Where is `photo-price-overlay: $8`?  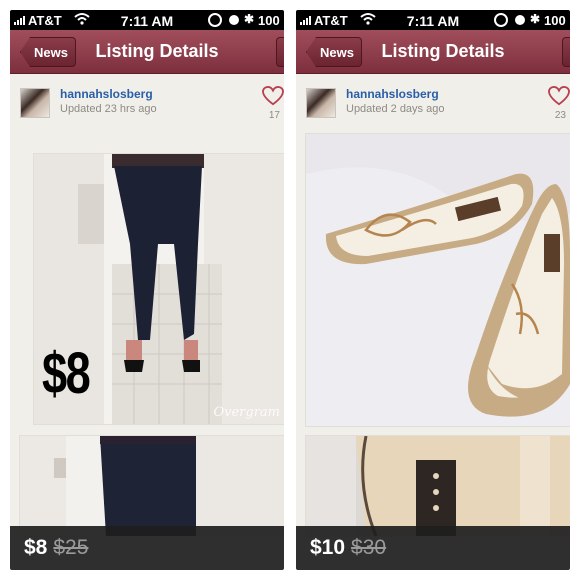 photo-price-overlay: $8 is located at coordinates (66, 373).